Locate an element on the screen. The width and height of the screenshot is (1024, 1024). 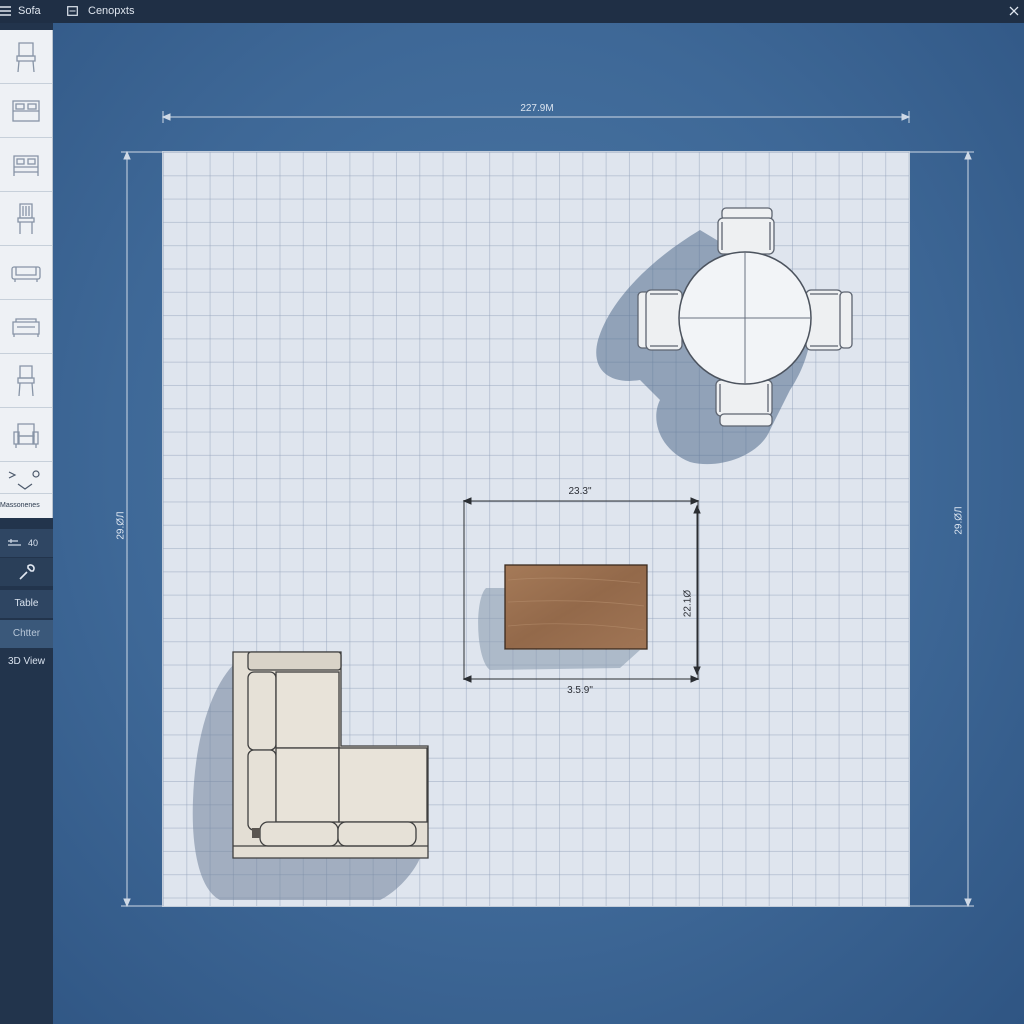
sectional-sofa is located at coordinates (330, 755).